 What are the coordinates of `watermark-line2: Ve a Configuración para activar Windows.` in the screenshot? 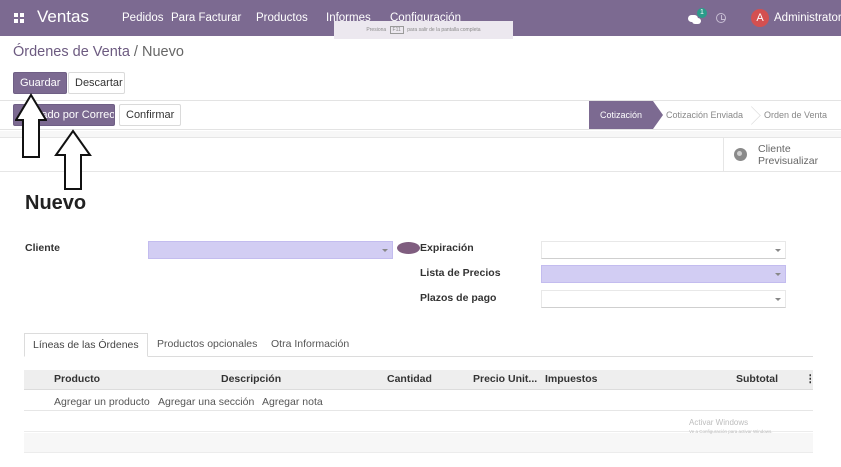 It's located at (731, 431).